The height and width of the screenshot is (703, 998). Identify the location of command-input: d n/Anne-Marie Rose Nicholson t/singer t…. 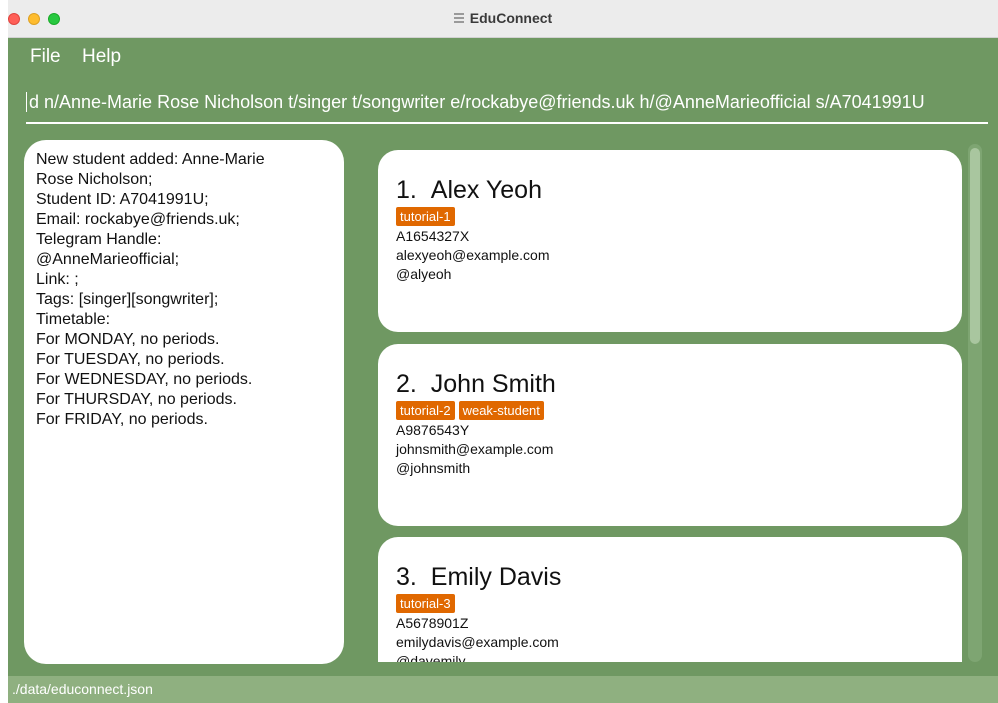
(507, 104).